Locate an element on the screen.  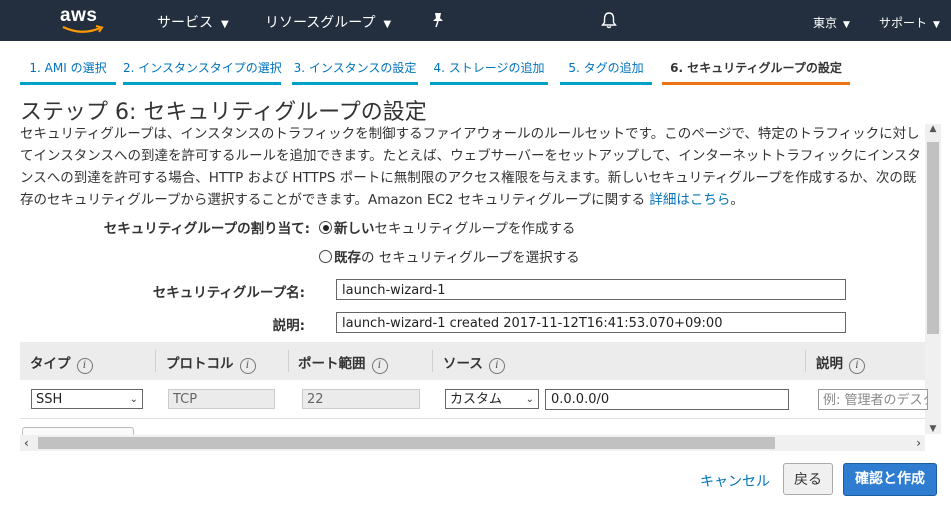
source-type-select: カスタム ⌄ is located at coordinates (492, 399).